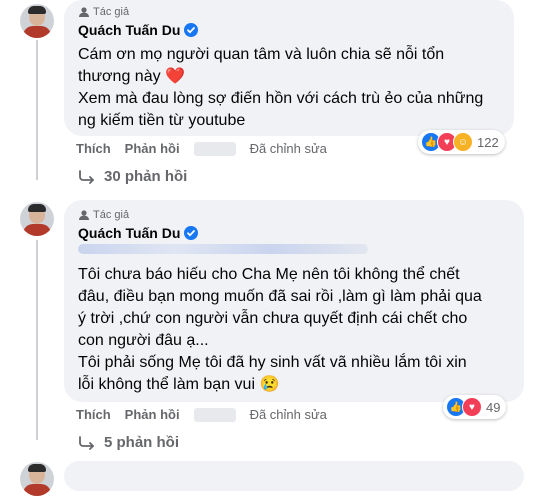 The image size is (560, 496). I want to click on love-reaction-icon: ♥, so click(472, 407).